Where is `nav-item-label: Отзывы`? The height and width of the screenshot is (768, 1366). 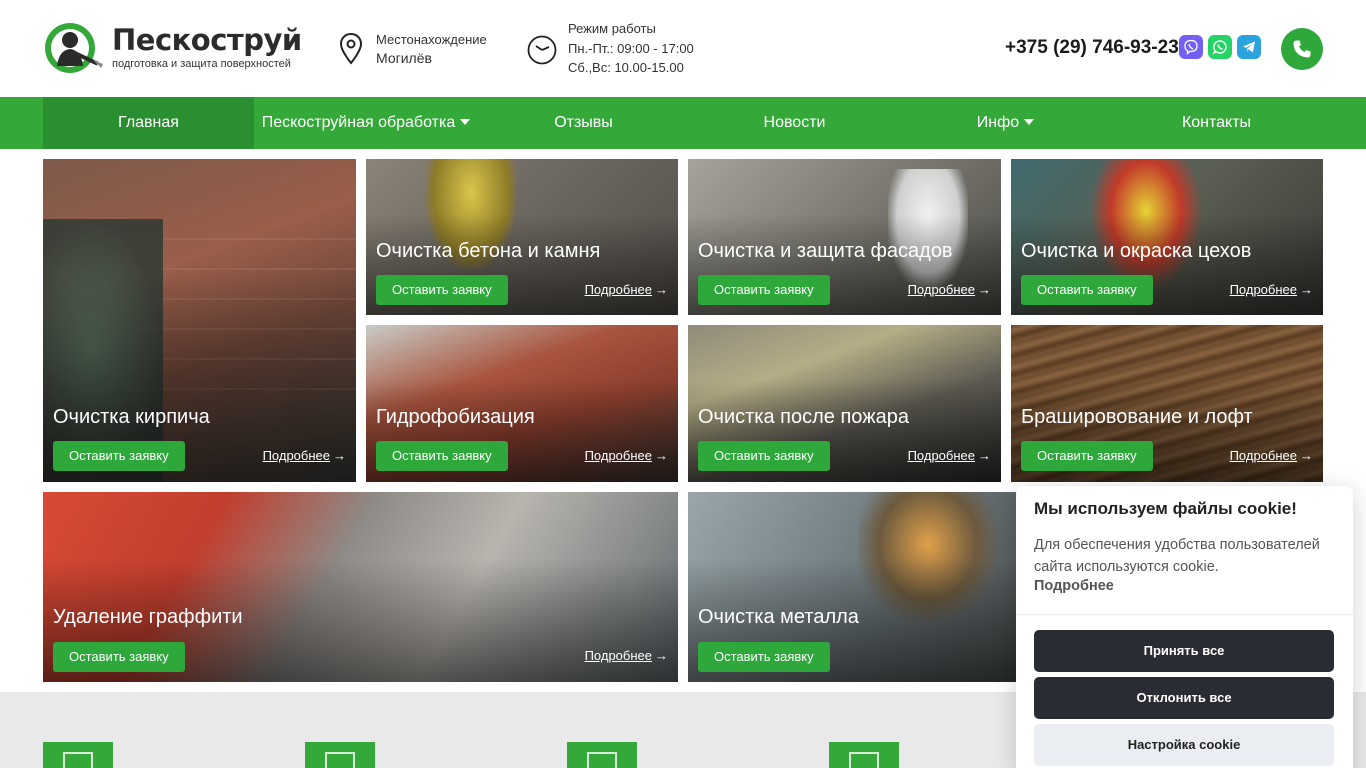
nav-item-label: Отзывы is located at coordinates (583, 122).